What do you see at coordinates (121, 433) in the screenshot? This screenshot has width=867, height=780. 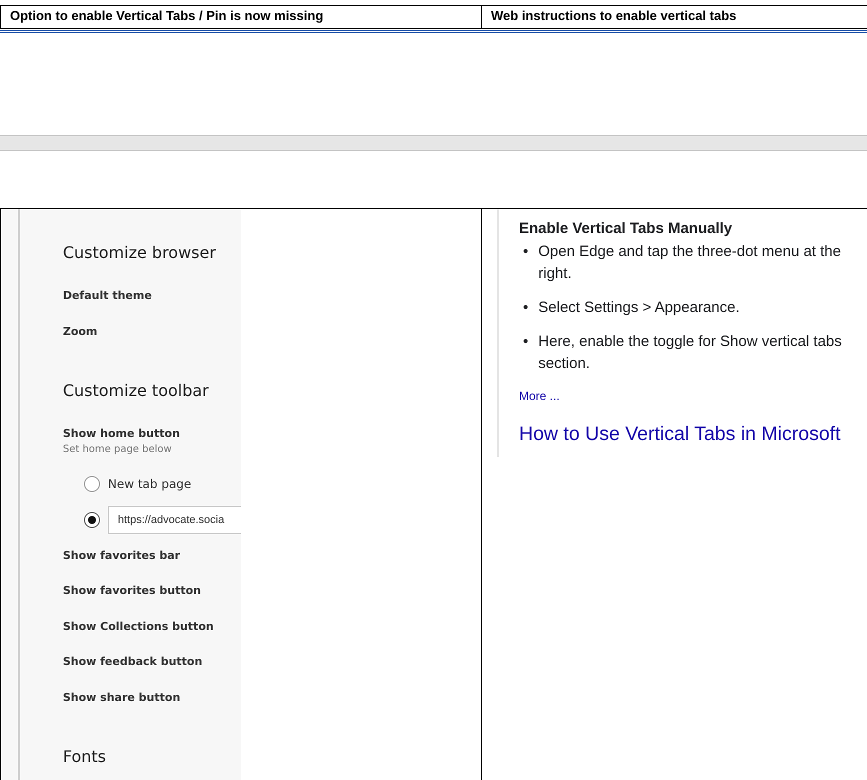 I see `setting-label: Show home button` at bounding box center [121, 433].